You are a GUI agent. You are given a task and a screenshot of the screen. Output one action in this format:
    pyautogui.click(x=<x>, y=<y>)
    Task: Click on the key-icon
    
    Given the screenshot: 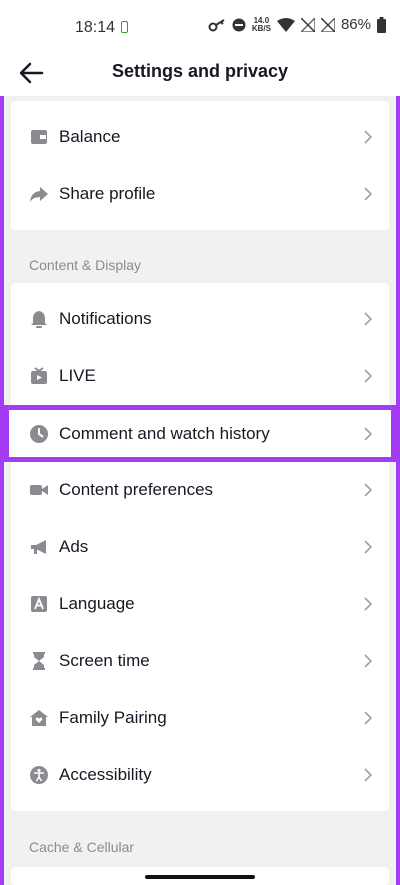 What is the action you would take?
    pyautogui.click(x=216, y=24)
    